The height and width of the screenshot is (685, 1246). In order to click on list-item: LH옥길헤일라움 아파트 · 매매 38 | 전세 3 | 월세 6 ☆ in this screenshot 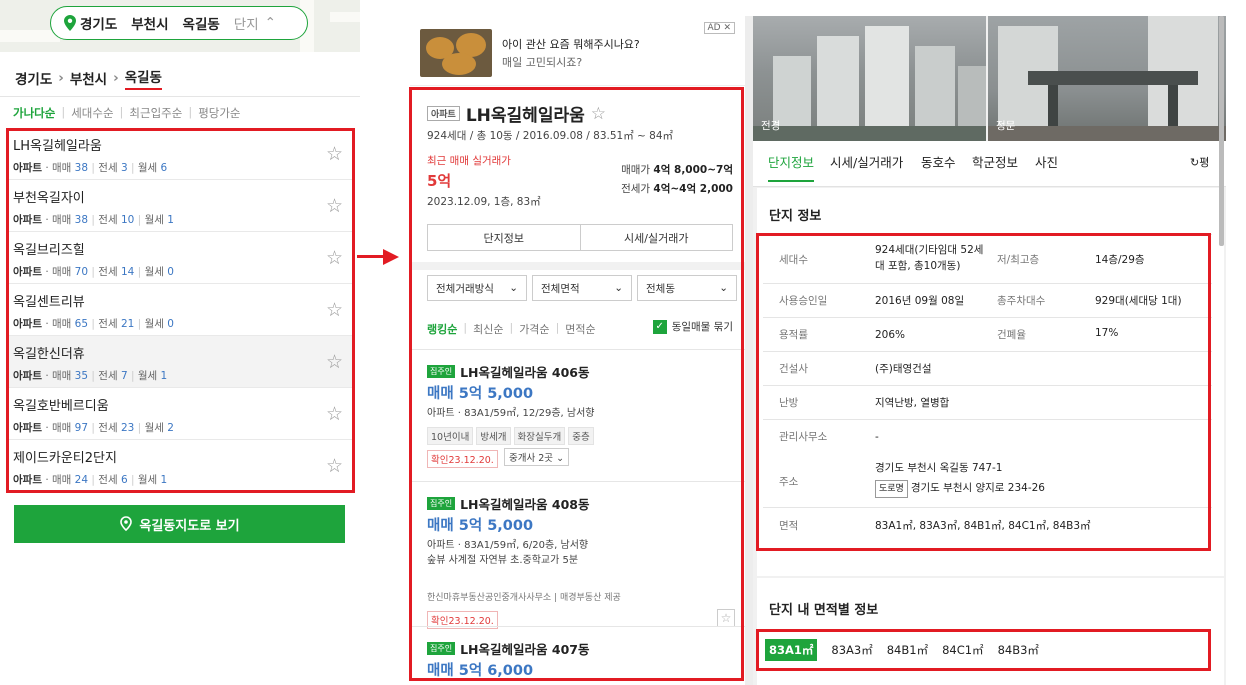, I will do `click(181, 154)`.